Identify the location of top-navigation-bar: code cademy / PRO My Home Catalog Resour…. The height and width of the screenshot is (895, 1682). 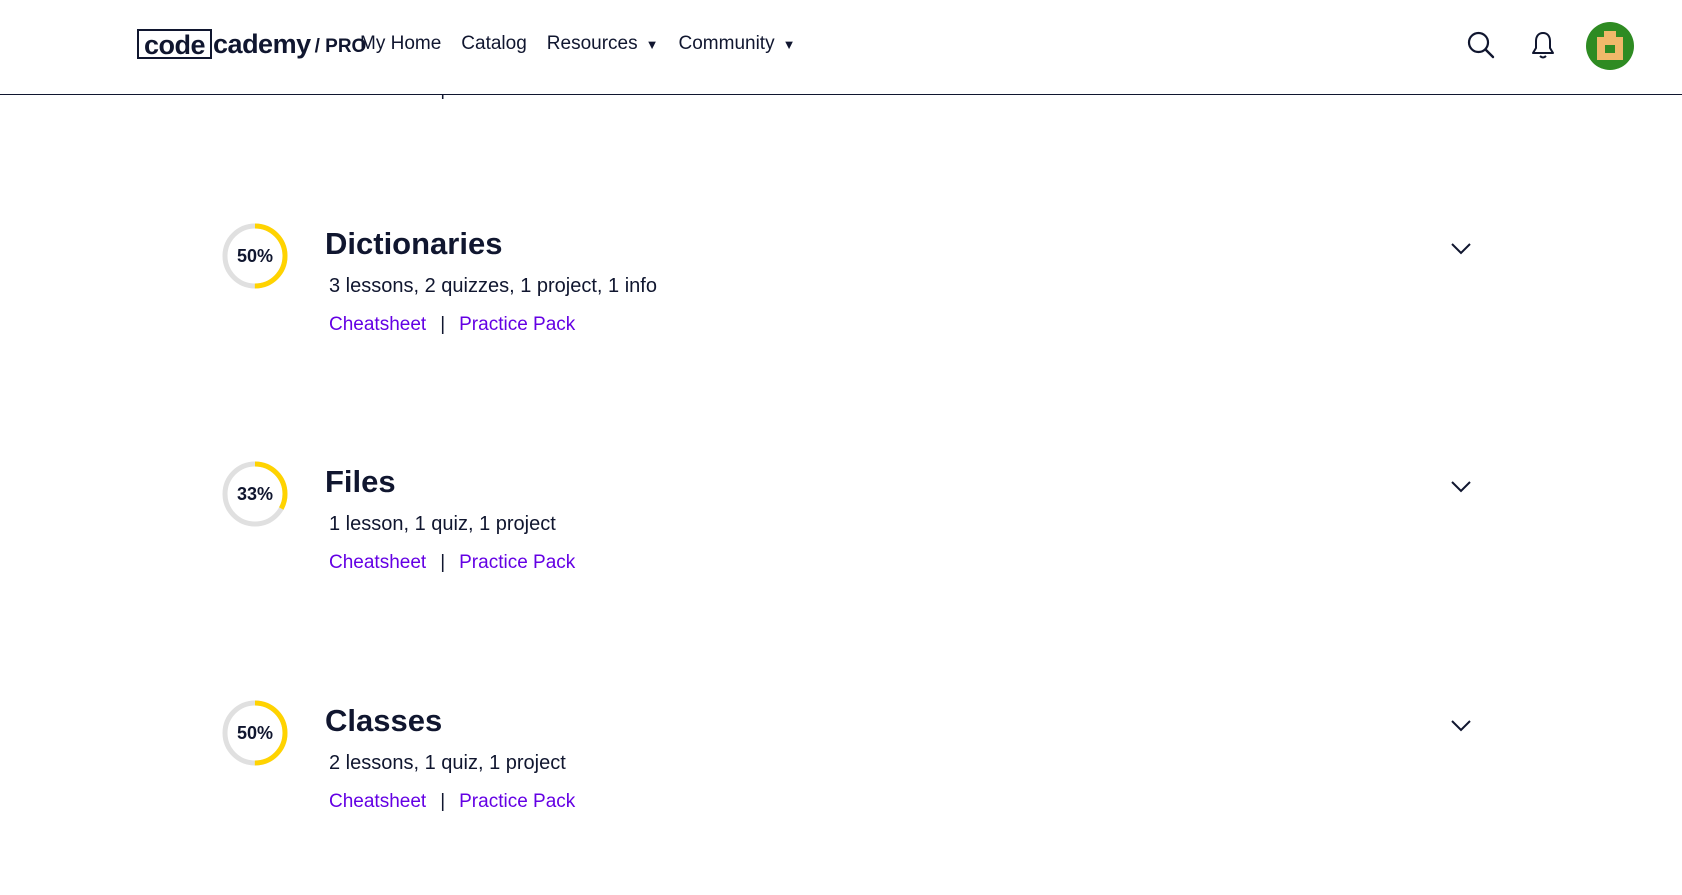
(841, 47).